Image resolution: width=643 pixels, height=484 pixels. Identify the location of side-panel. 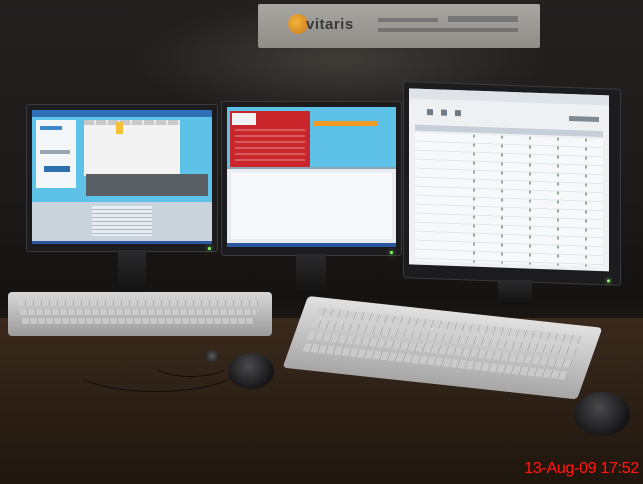
(56, 154).